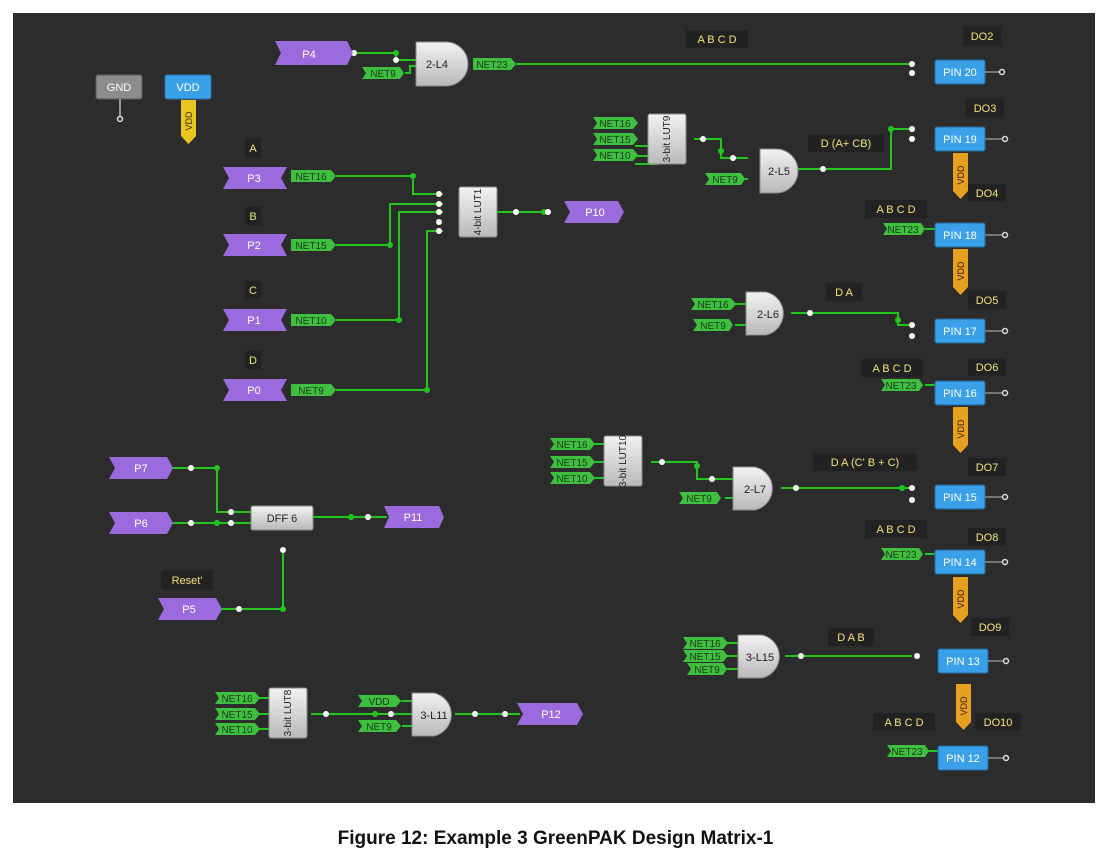  What do you see at coordinates (990, 628) in the screenshot?
I see `label-do9: DO9` at bounding box center [990, 628].